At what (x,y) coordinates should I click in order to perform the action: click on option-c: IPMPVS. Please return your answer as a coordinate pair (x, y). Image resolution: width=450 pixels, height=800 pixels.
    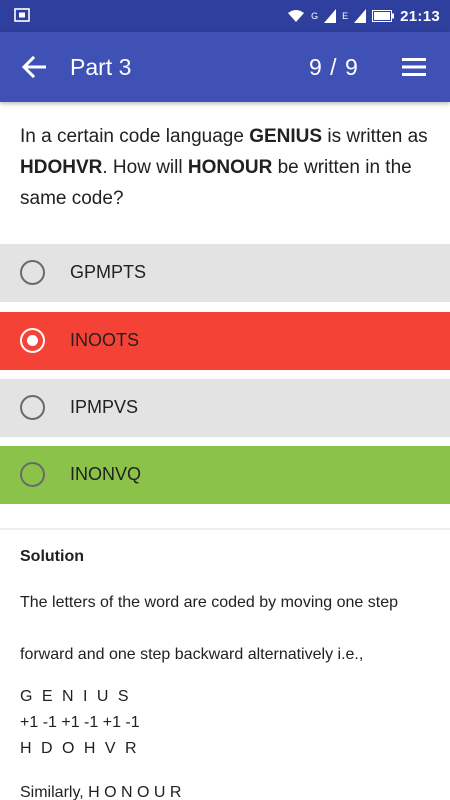
    Looking at the image, I should click on (225, 408).